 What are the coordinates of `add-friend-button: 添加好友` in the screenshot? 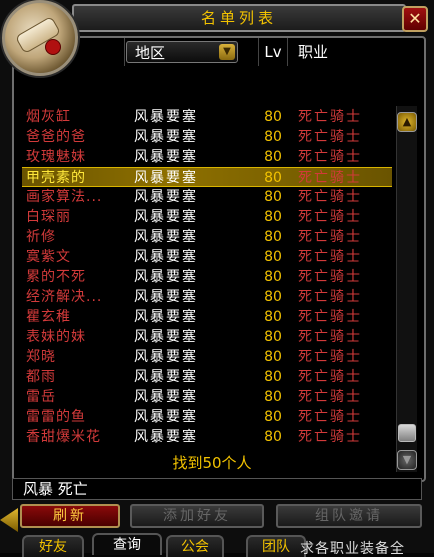 It's located at (197, 516).